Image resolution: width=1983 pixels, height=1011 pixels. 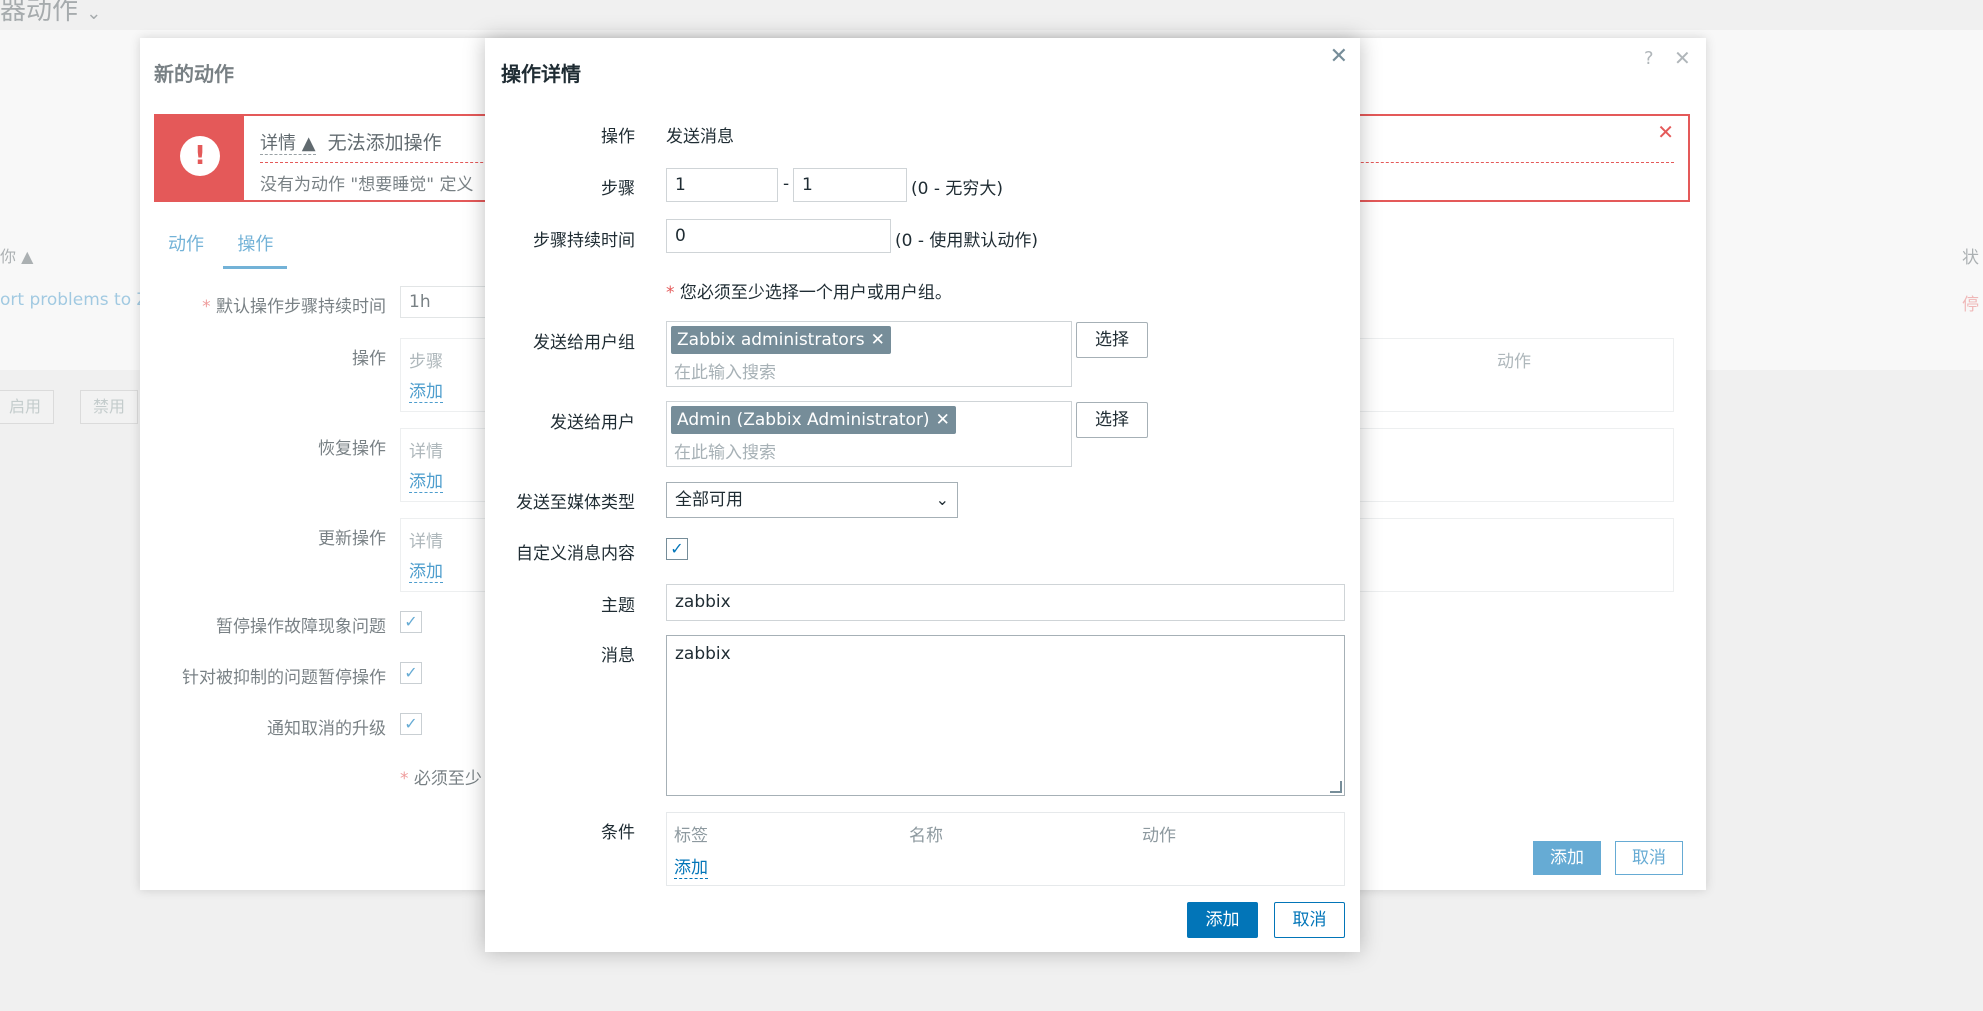 What do you see at coordinates (426, 390) in the screenshot?
I see `operations-add-link: 添加` at bounding box center [426, 390].